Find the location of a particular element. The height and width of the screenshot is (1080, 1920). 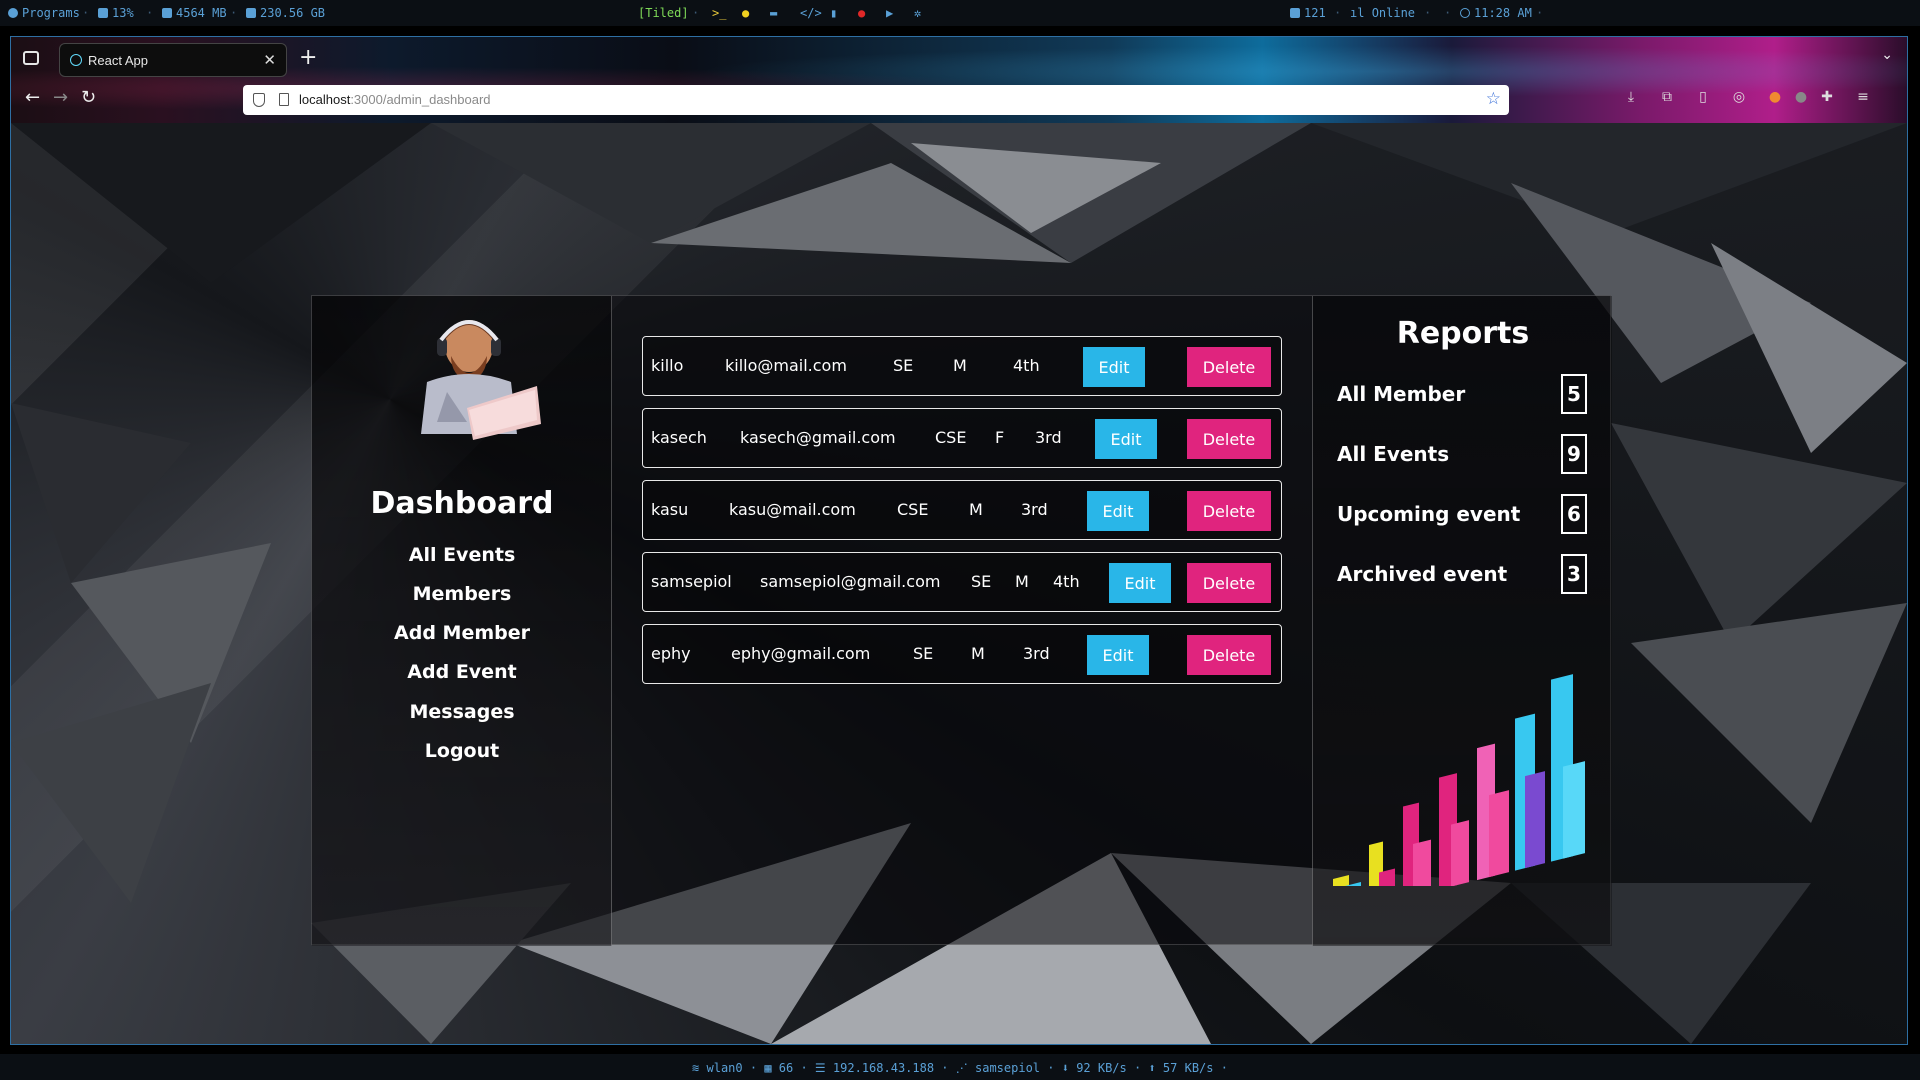

notes-icon: ▮ is located at coordinates (833, 13).